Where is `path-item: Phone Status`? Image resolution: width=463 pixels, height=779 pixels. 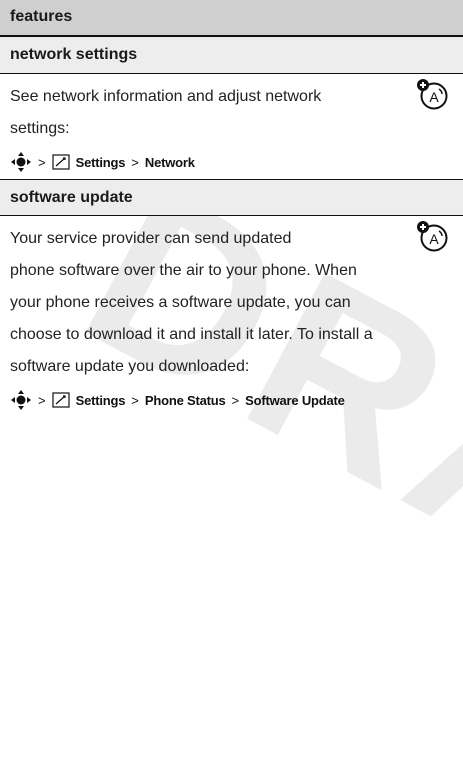 path-item: Phone Status is located at coordinates (185, 400).